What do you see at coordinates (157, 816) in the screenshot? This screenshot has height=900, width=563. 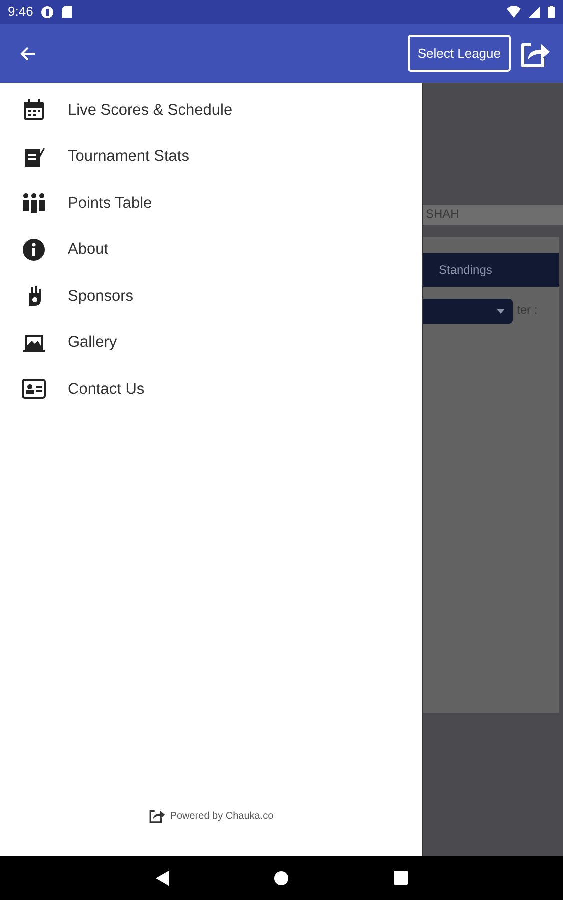 I see `share-icon` at bounding box center [157, 816].